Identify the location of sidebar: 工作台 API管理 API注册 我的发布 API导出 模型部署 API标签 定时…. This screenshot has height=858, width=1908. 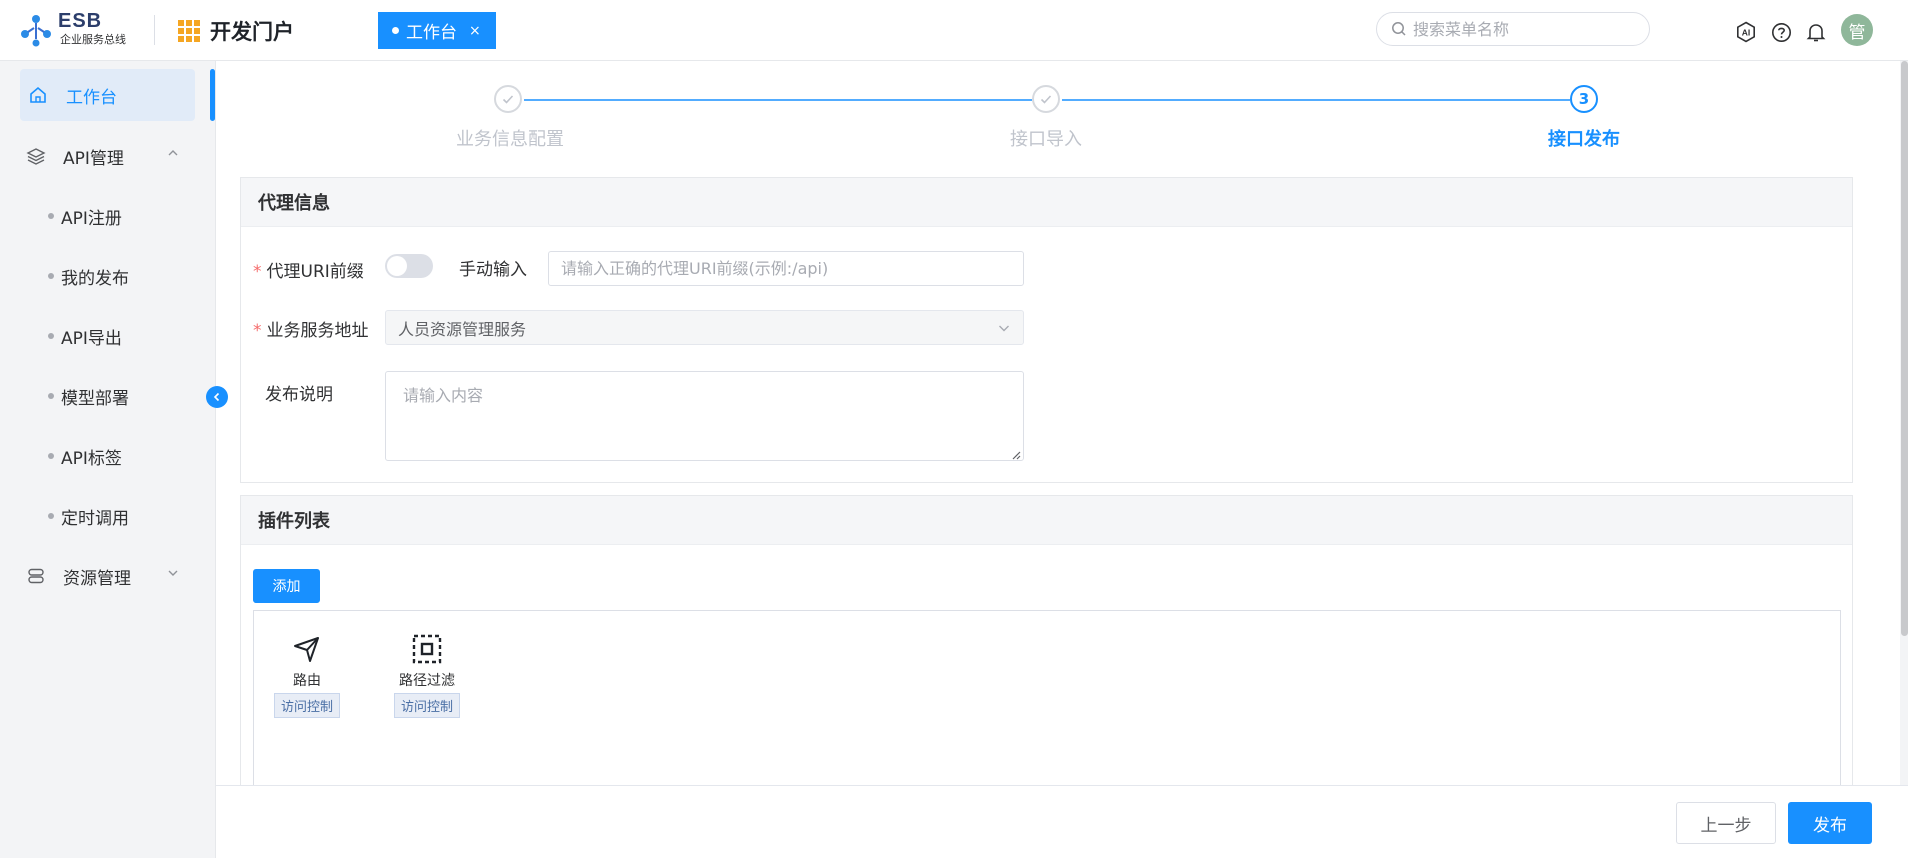
(108, 459).